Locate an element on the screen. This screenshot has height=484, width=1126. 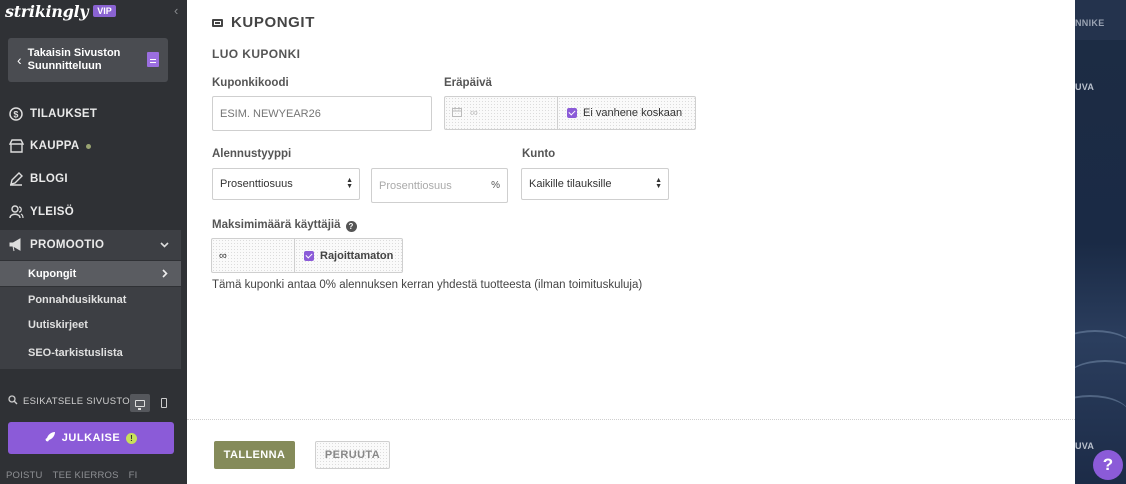
rocket-icon is located at coordinates (50, 438).